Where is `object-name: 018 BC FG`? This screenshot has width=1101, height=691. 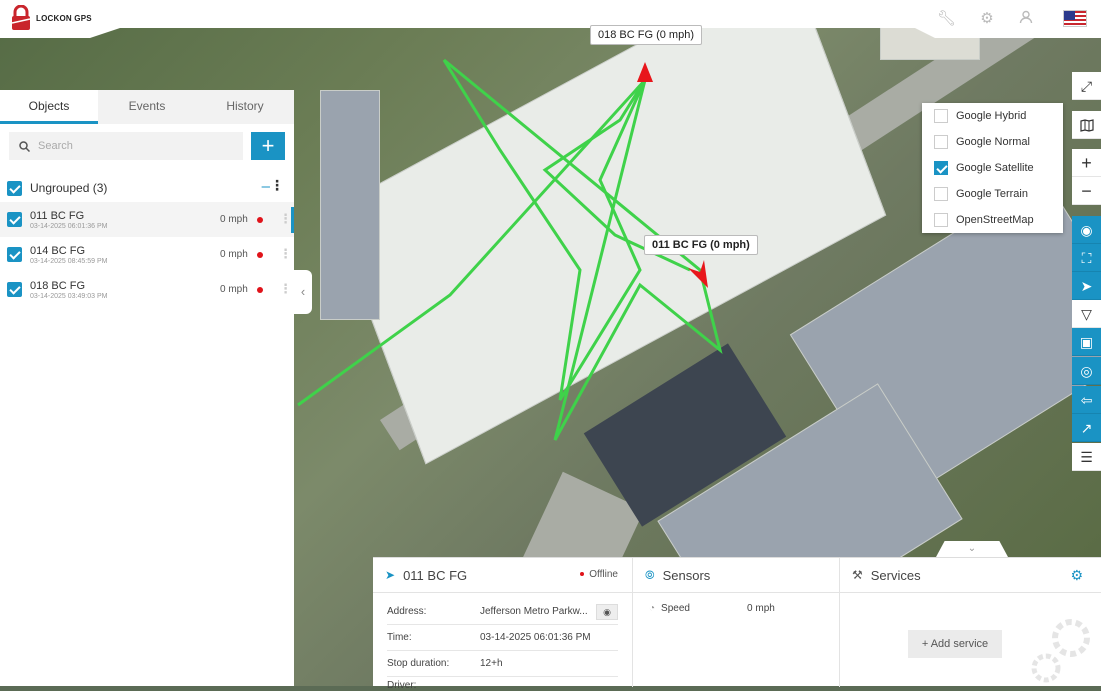
object-name: 018 BC FG is located at coordinates (58, 285).